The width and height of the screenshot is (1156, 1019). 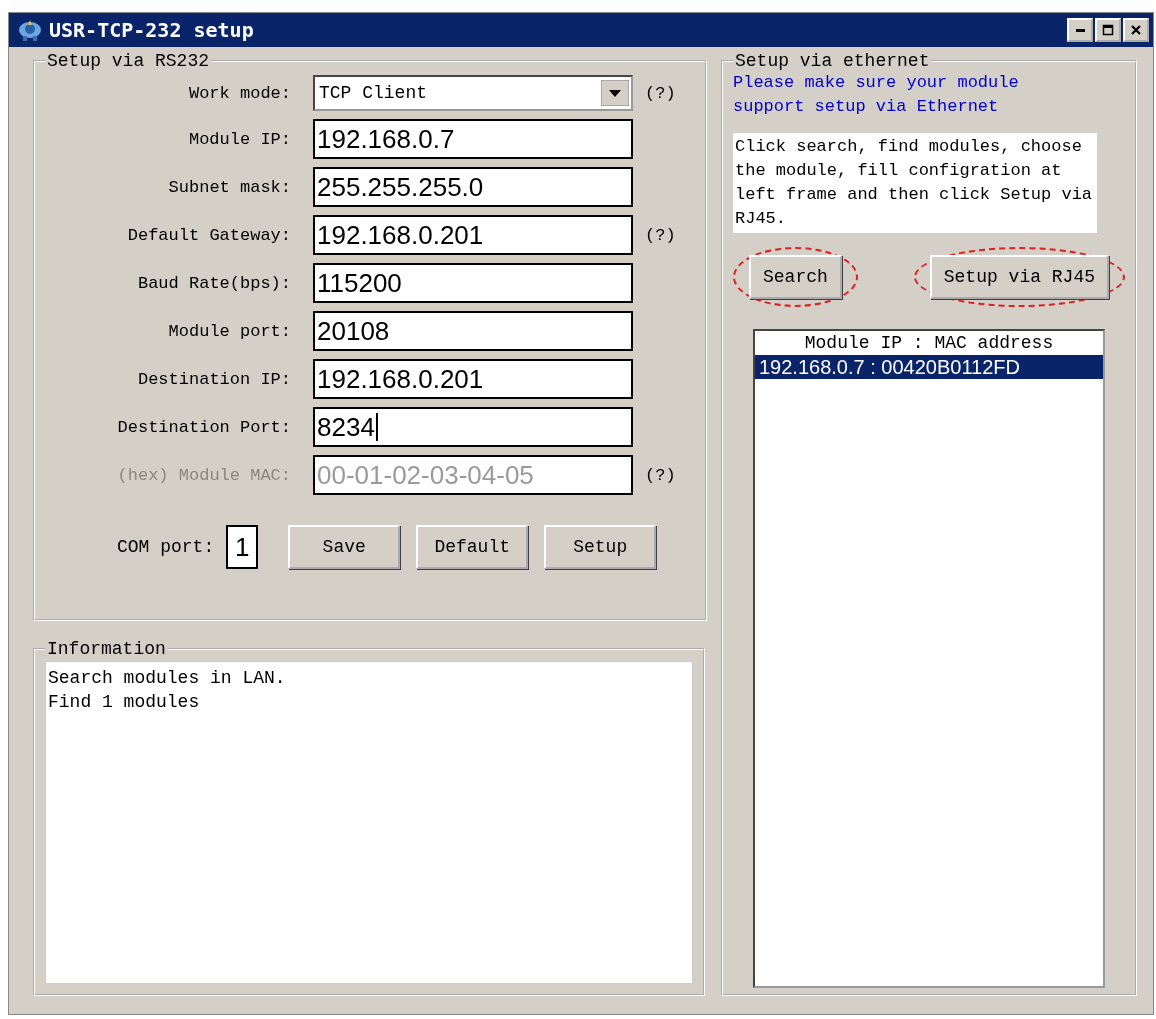 What do you see at coordinates (229, 187) in the screenshot?
I see `field-label: Subnet mask:` at bounding box center [229, 187].